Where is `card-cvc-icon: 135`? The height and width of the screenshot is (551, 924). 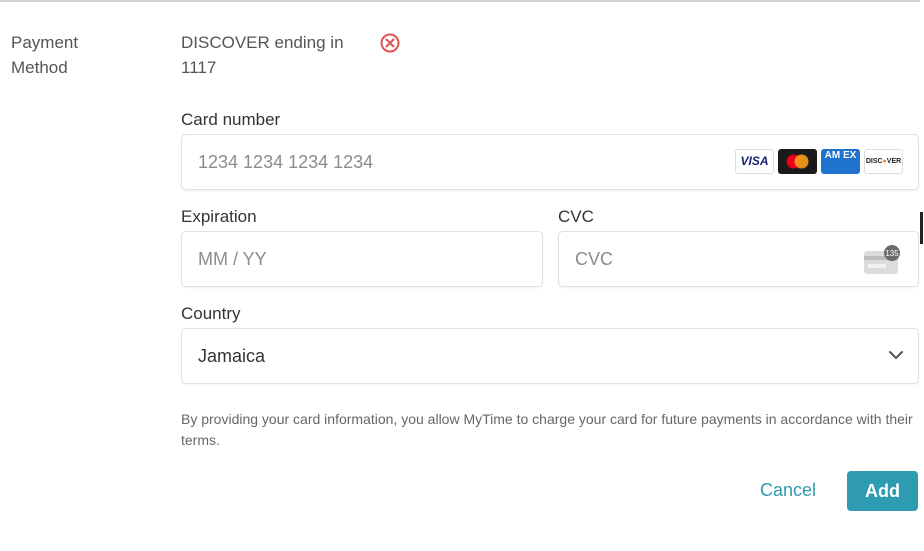
card-cvc-icon: 135 is located at coordinates (882, 259).